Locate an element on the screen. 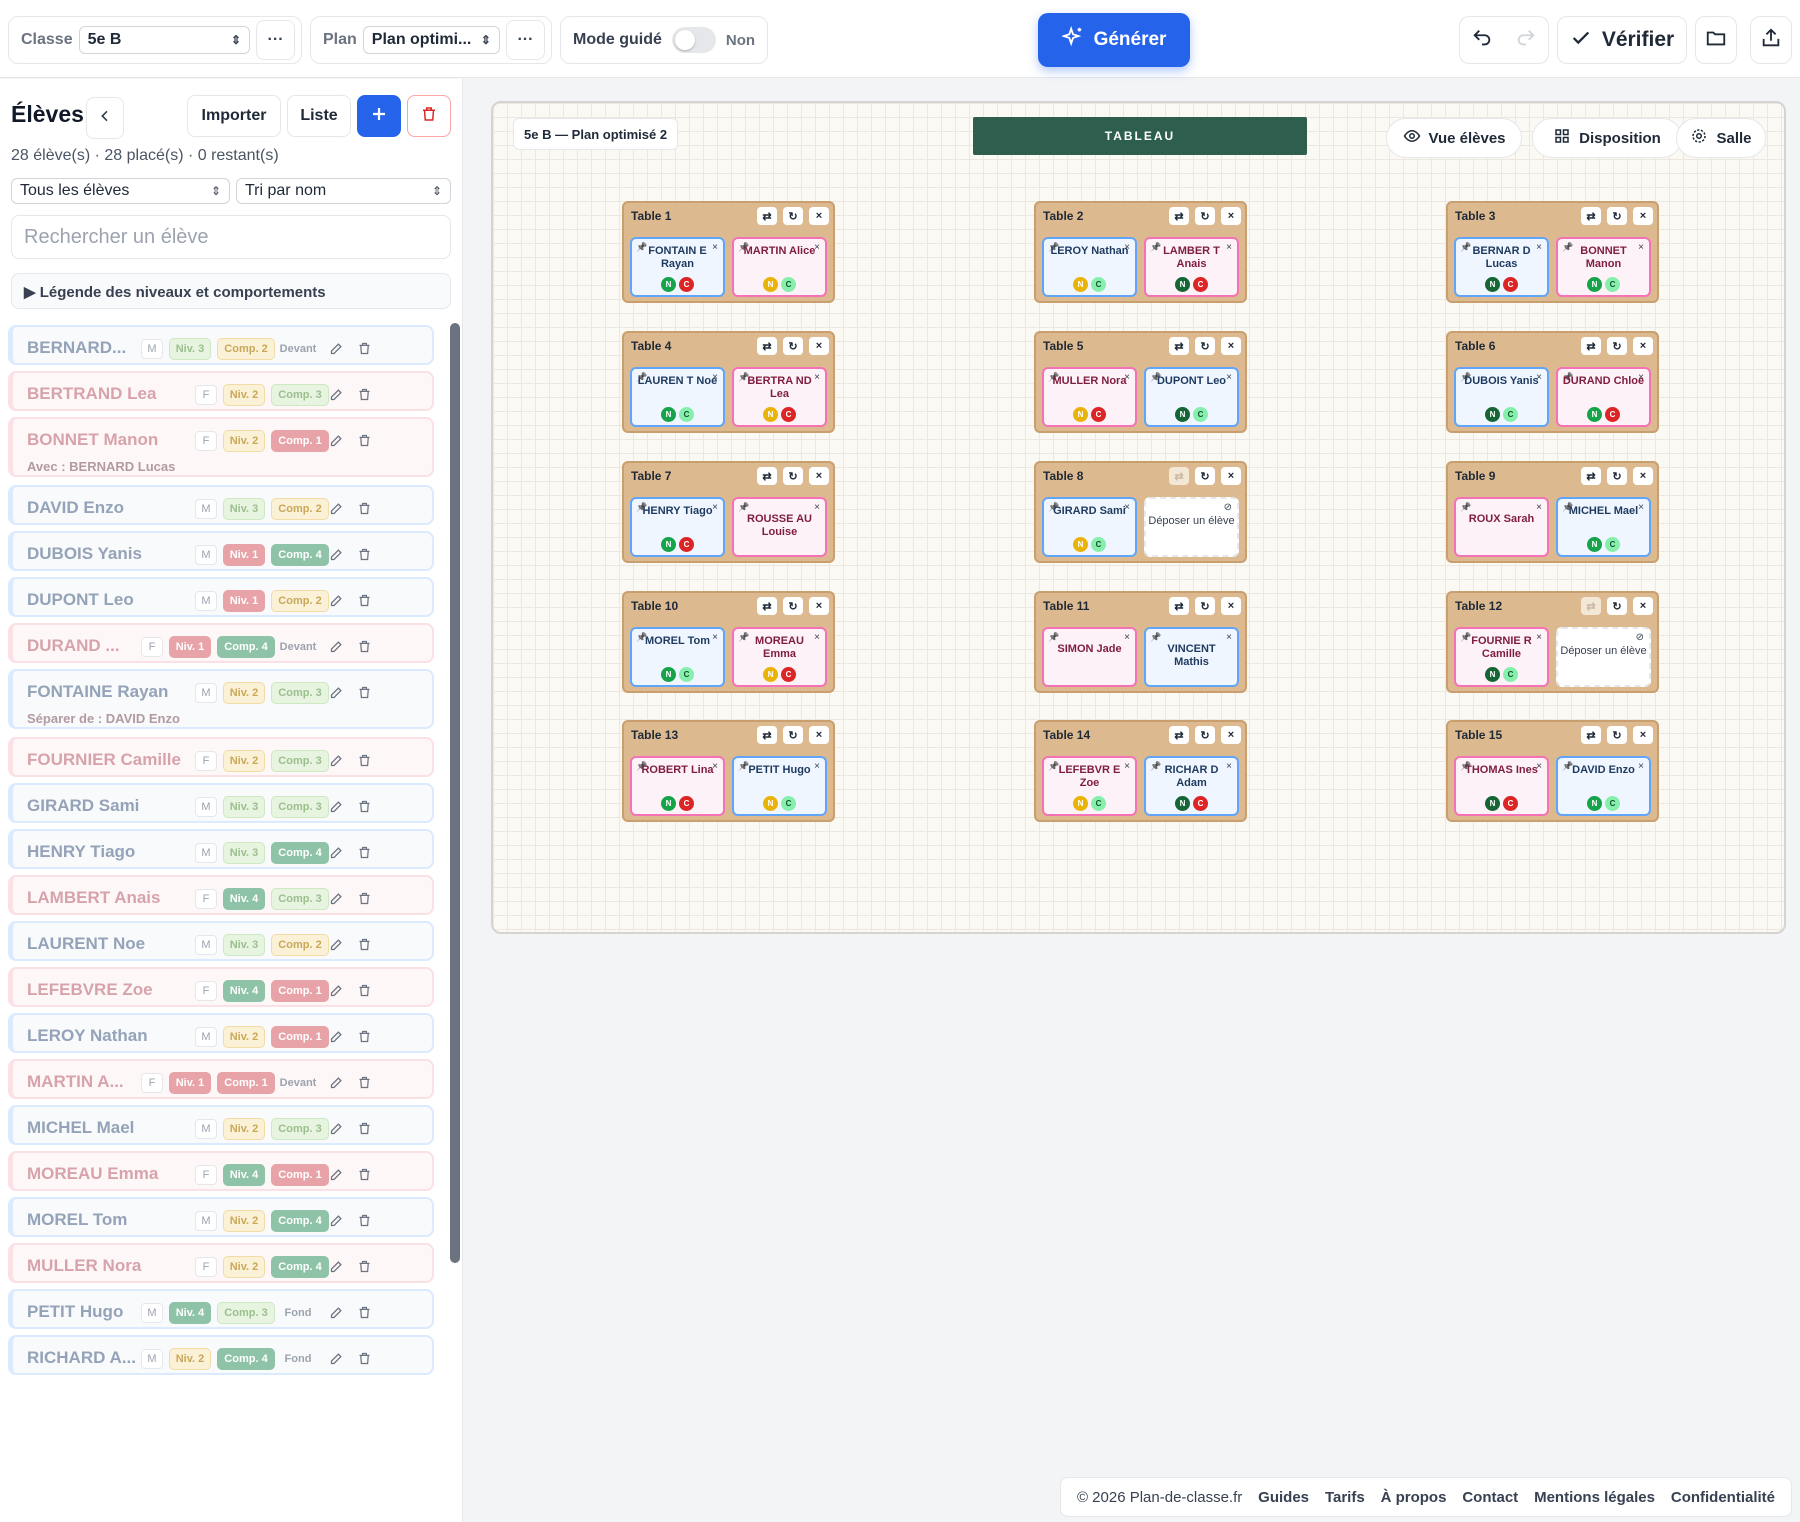 This screenshot has width=1800, height=1522. student-card: MOREL Tom M Niv. 2 Comp. 4 is located at coordinates (221, 1217).